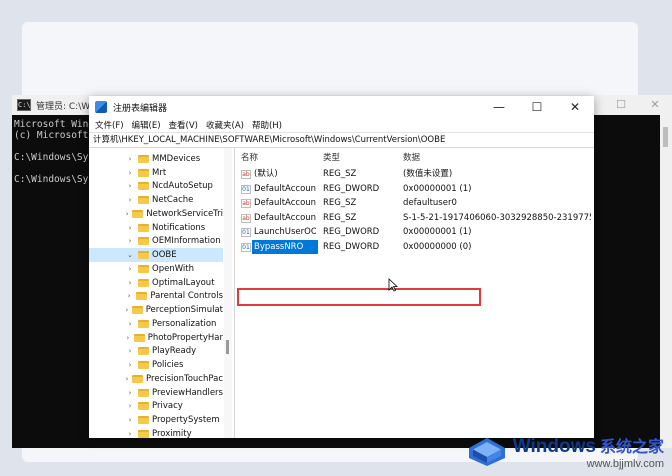 The width and height of the screenshot is (672, 476). Describe the element at coordinates (341, 107) in the screenshot. I see `regedit-titlebar: 注册表编辑器 — ☐ ✕` at that location.